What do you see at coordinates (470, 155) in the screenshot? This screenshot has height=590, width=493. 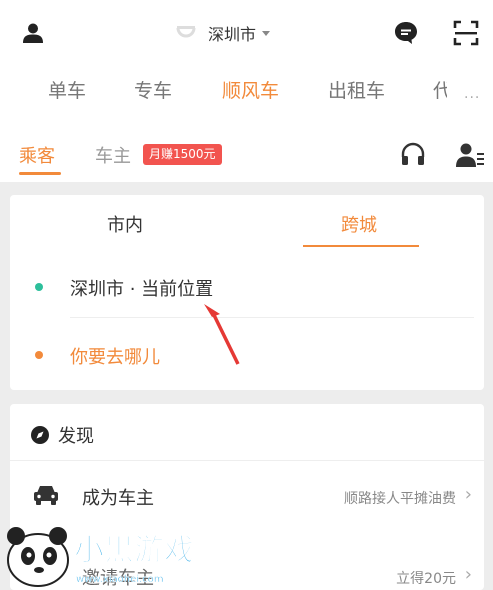 I see `driver-profile-icon` at bounding box center [470, 155].